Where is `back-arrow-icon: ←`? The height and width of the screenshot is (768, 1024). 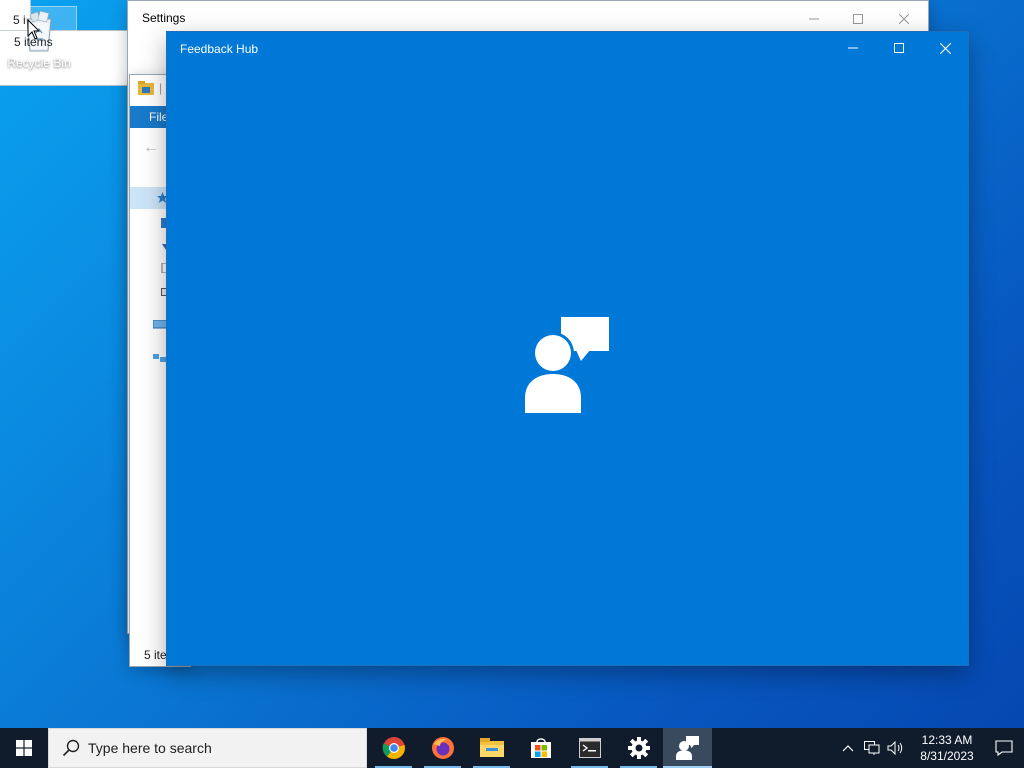 back-arrow-icon: ← is located at coordinates (151, 148).